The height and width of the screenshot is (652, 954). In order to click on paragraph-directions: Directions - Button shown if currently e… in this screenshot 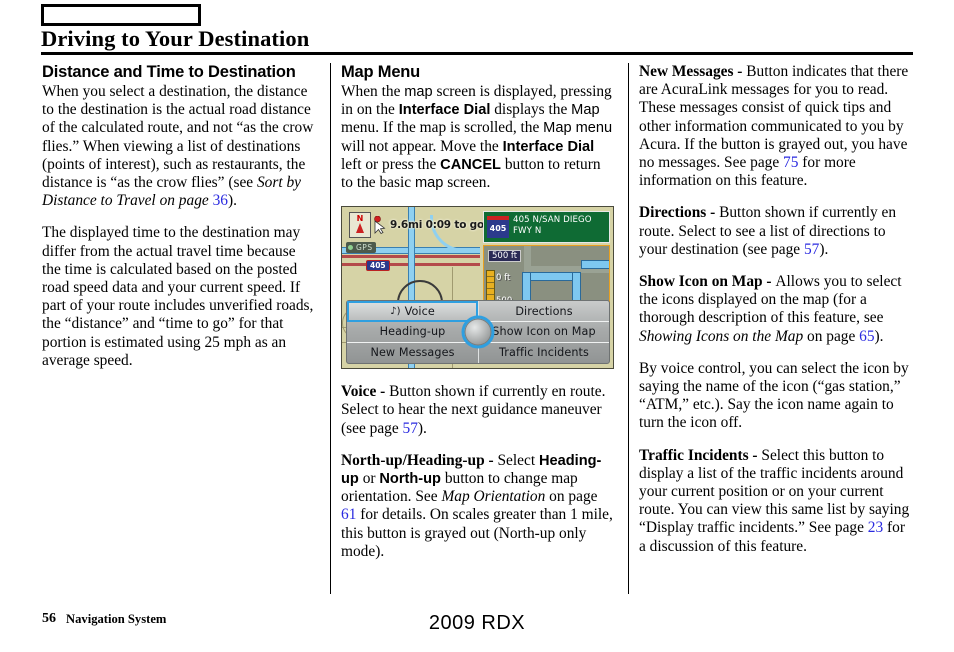, I will do `click(775, 231)`.